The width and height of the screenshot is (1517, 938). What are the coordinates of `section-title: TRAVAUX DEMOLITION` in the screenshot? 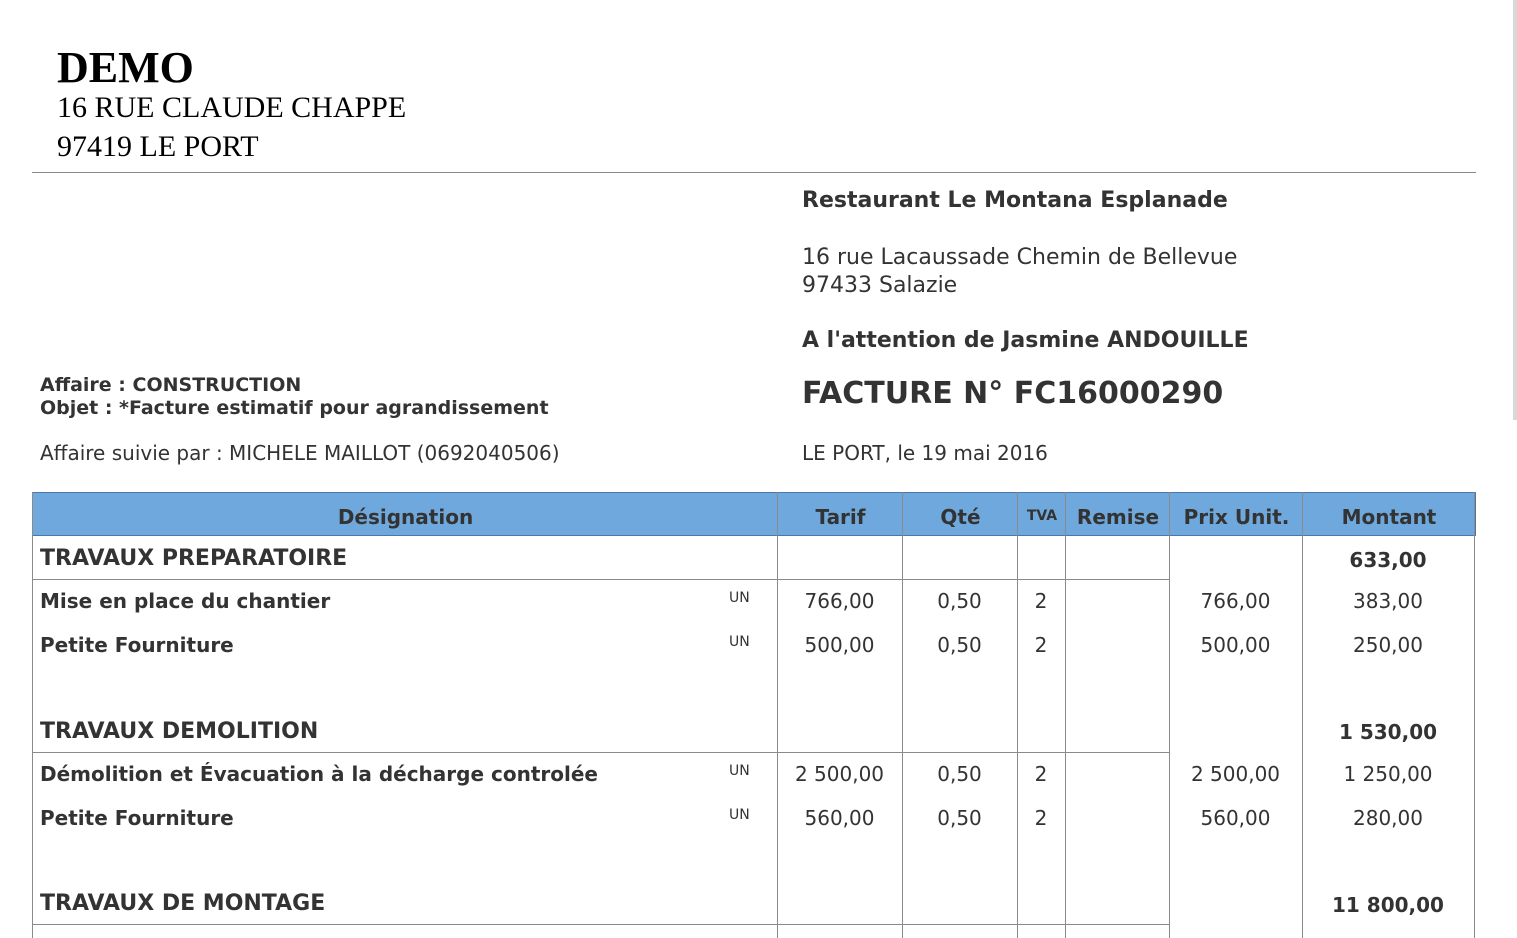 It's located at (179, 731).